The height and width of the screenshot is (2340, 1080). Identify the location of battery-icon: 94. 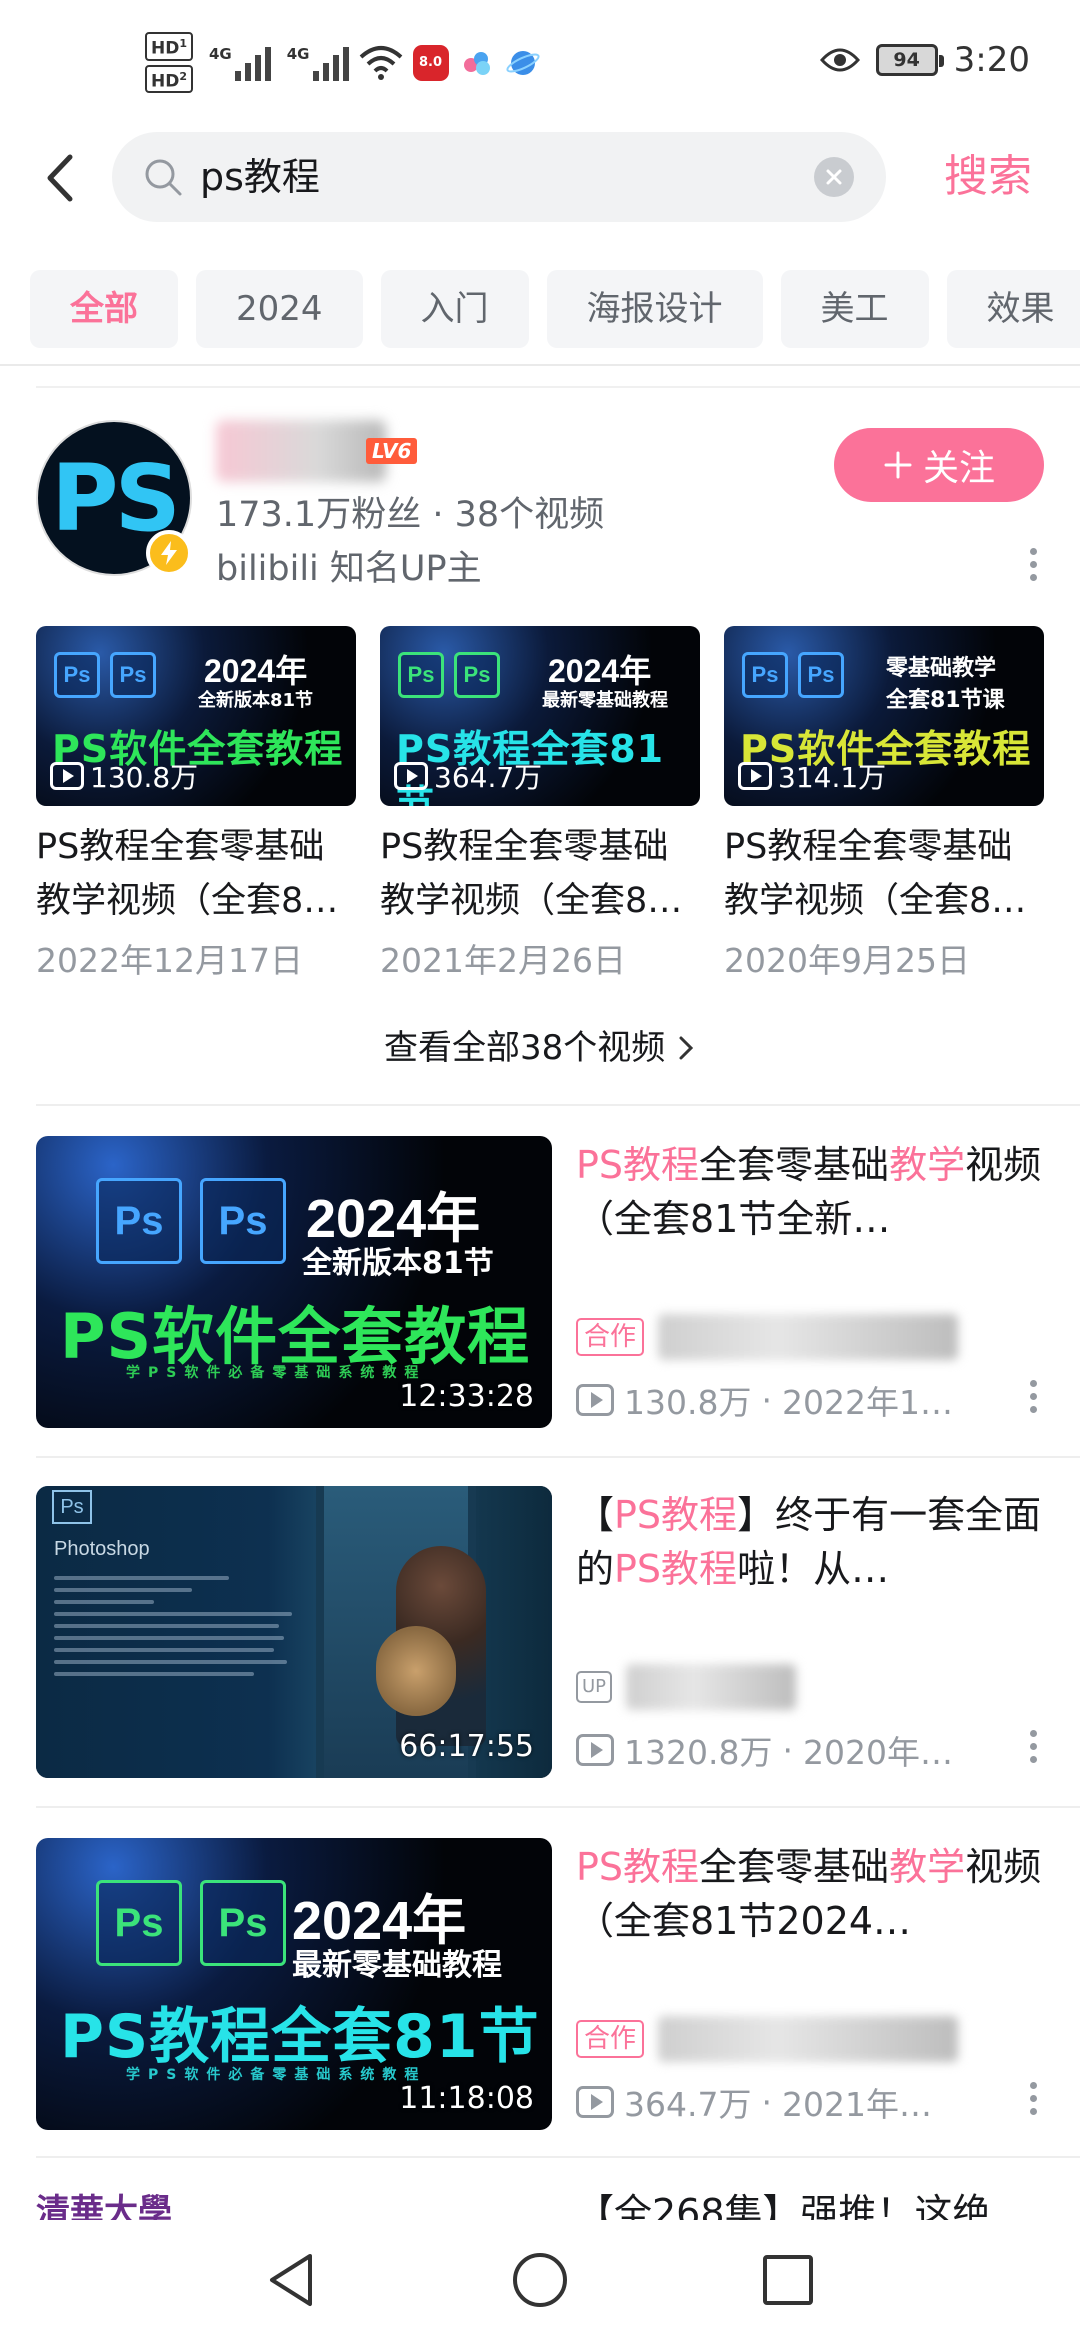
(909, 60).